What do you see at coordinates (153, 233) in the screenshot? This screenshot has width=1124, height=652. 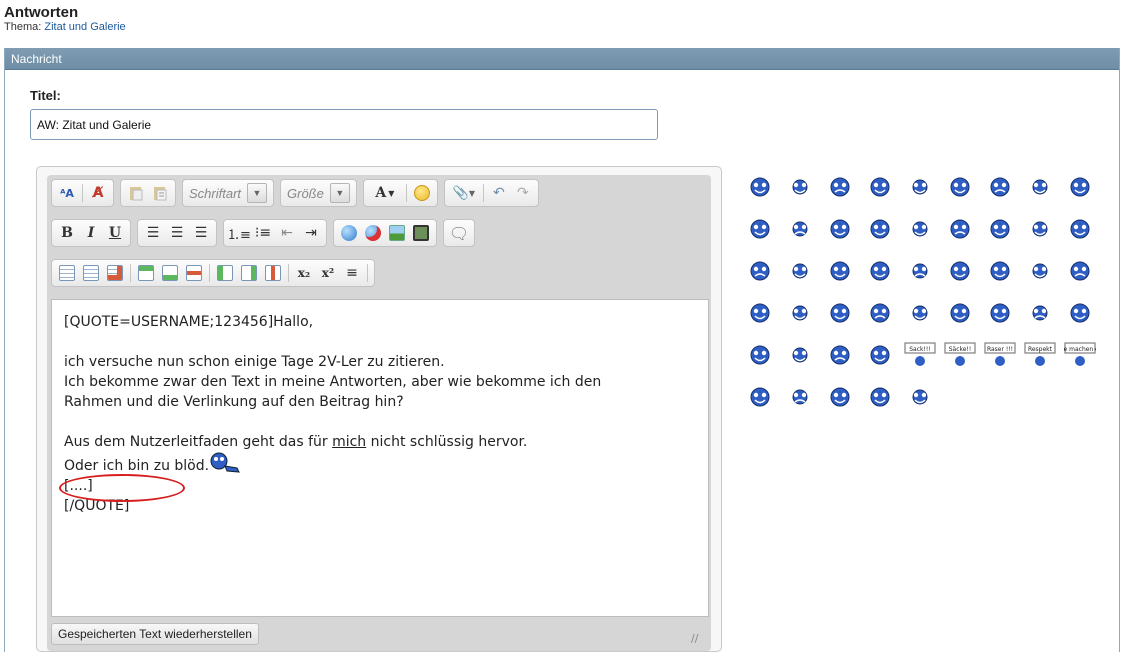 I see `align-left-icon: ☰` at bounding box center [153, 233].